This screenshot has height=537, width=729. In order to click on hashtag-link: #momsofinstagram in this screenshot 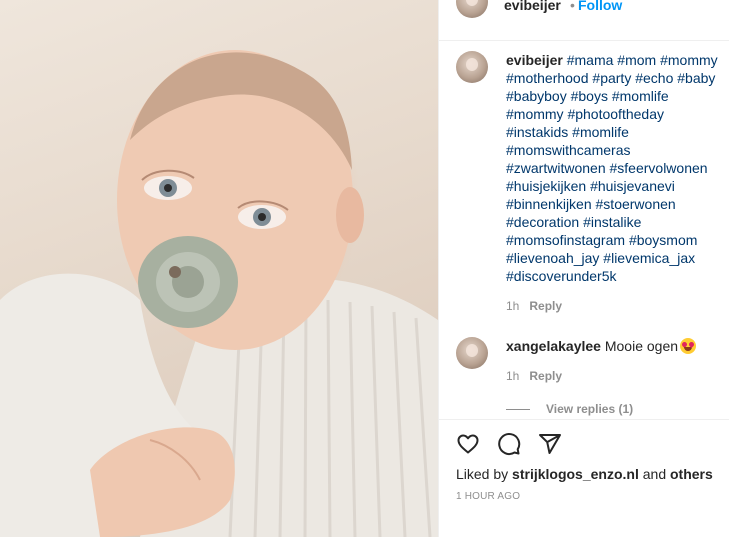, I will do `click(565, 240)`.